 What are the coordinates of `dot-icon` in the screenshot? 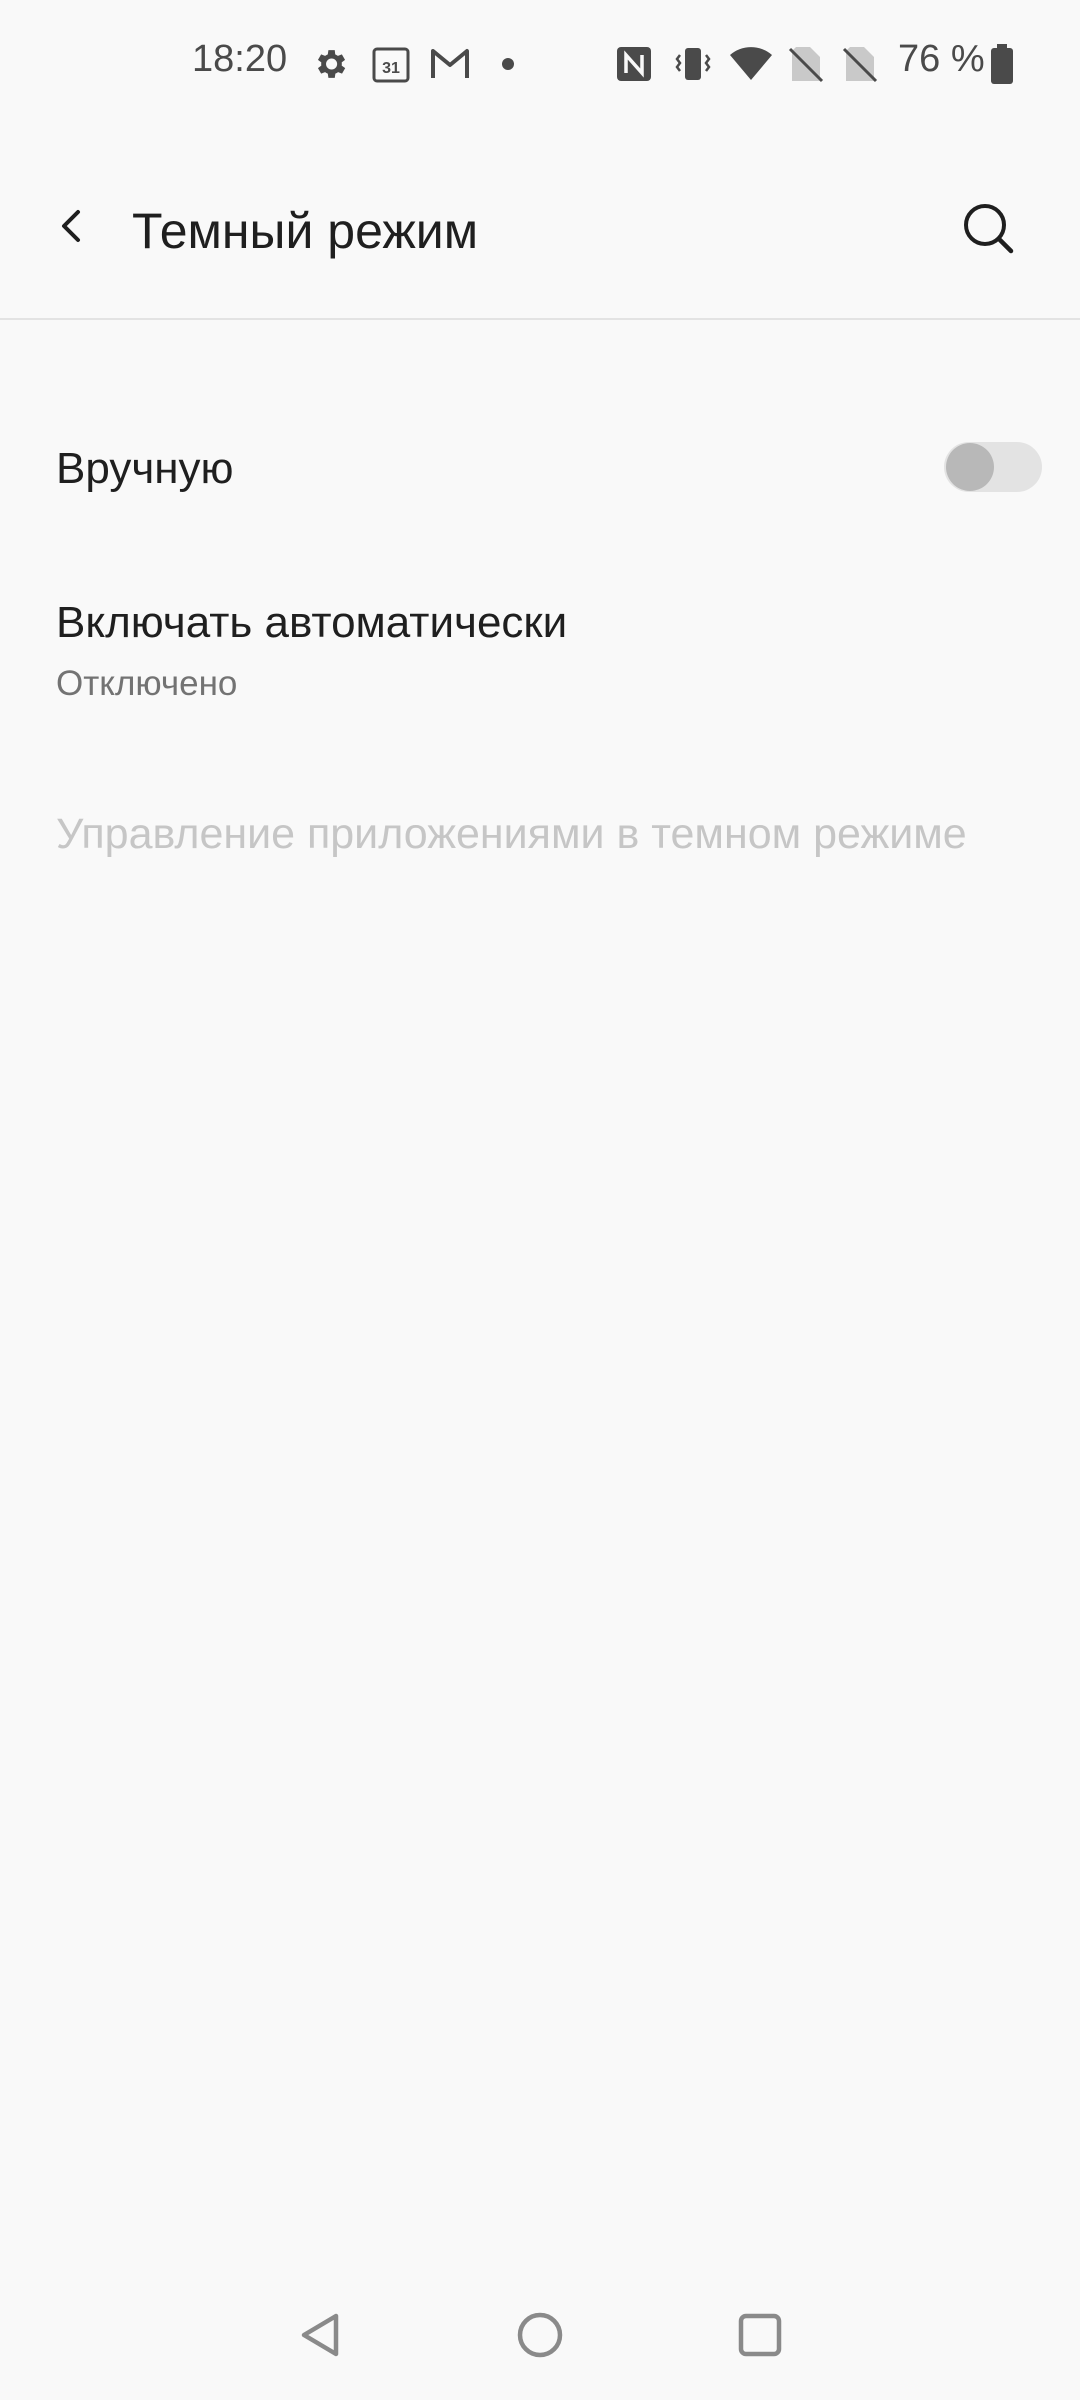 It's located at (508, 64).